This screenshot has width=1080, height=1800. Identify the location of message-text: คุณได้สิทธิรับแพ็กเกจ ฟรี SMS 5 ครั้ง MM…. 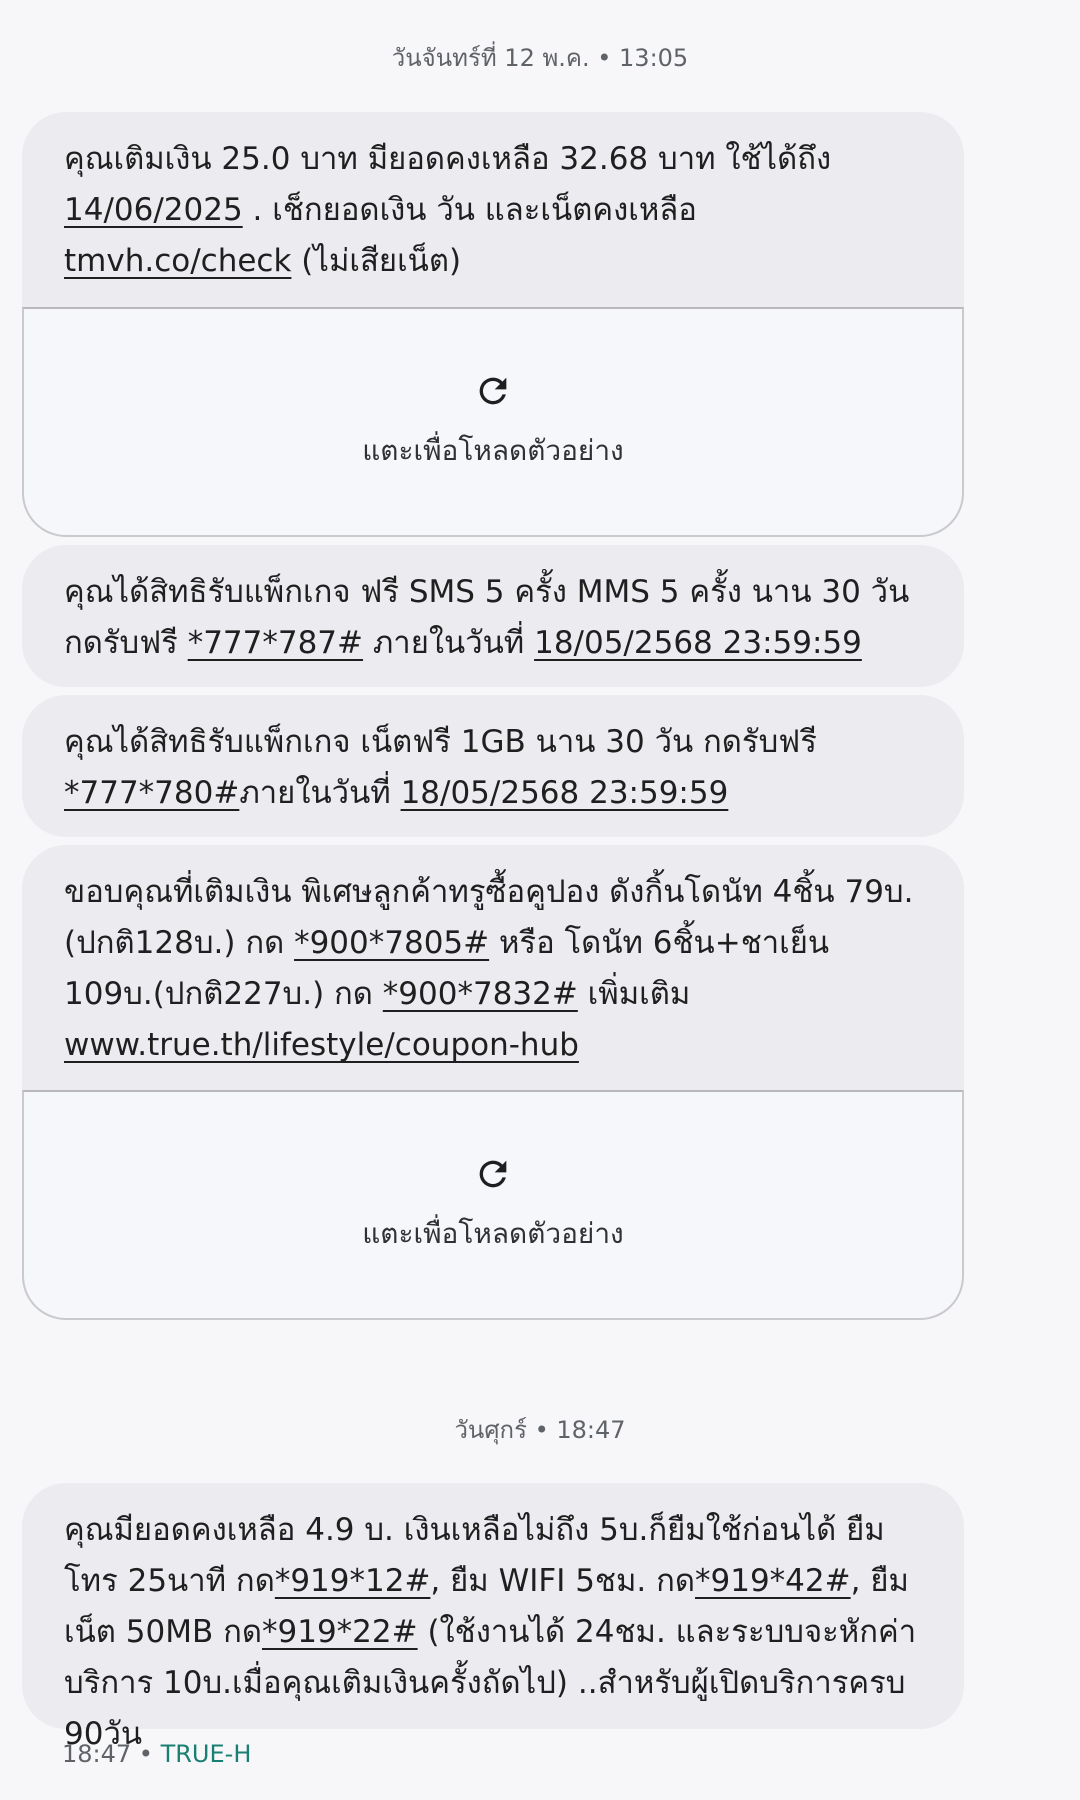
(494, 618).